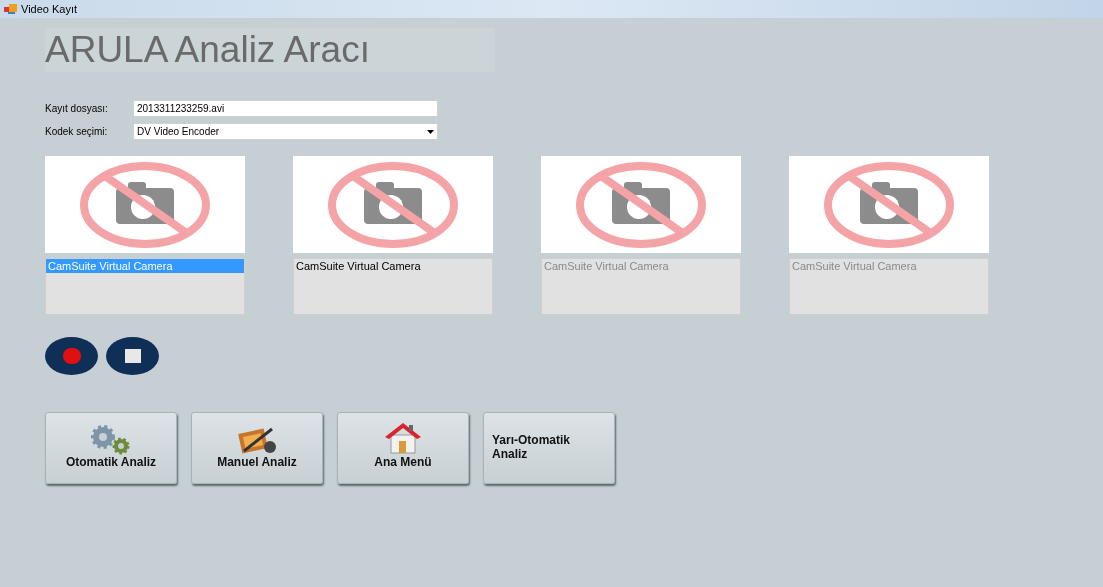 The width and height of the screenshot is (1103, 587). Describe the element at coordinates (257, 448) in the screenshot. I see `analysis-button: Manuel Analiz` at that location.